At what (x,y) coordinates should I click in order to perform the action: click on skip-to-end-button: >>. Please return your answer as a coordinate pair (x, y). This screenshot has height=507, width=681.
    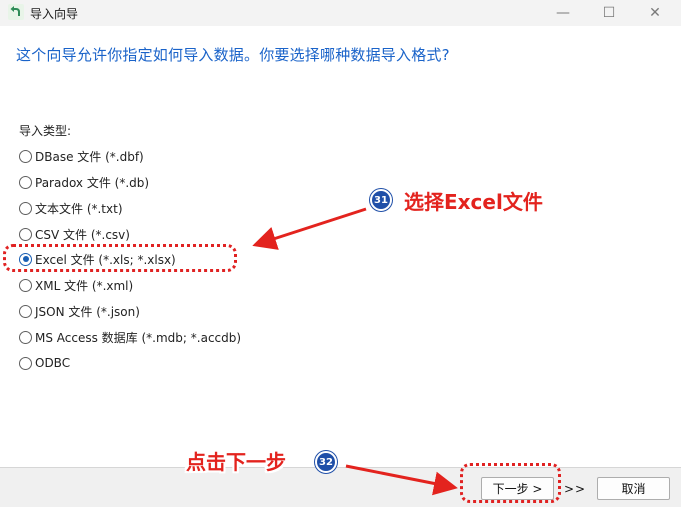
    Looking at the image, I should click on (575, 488).